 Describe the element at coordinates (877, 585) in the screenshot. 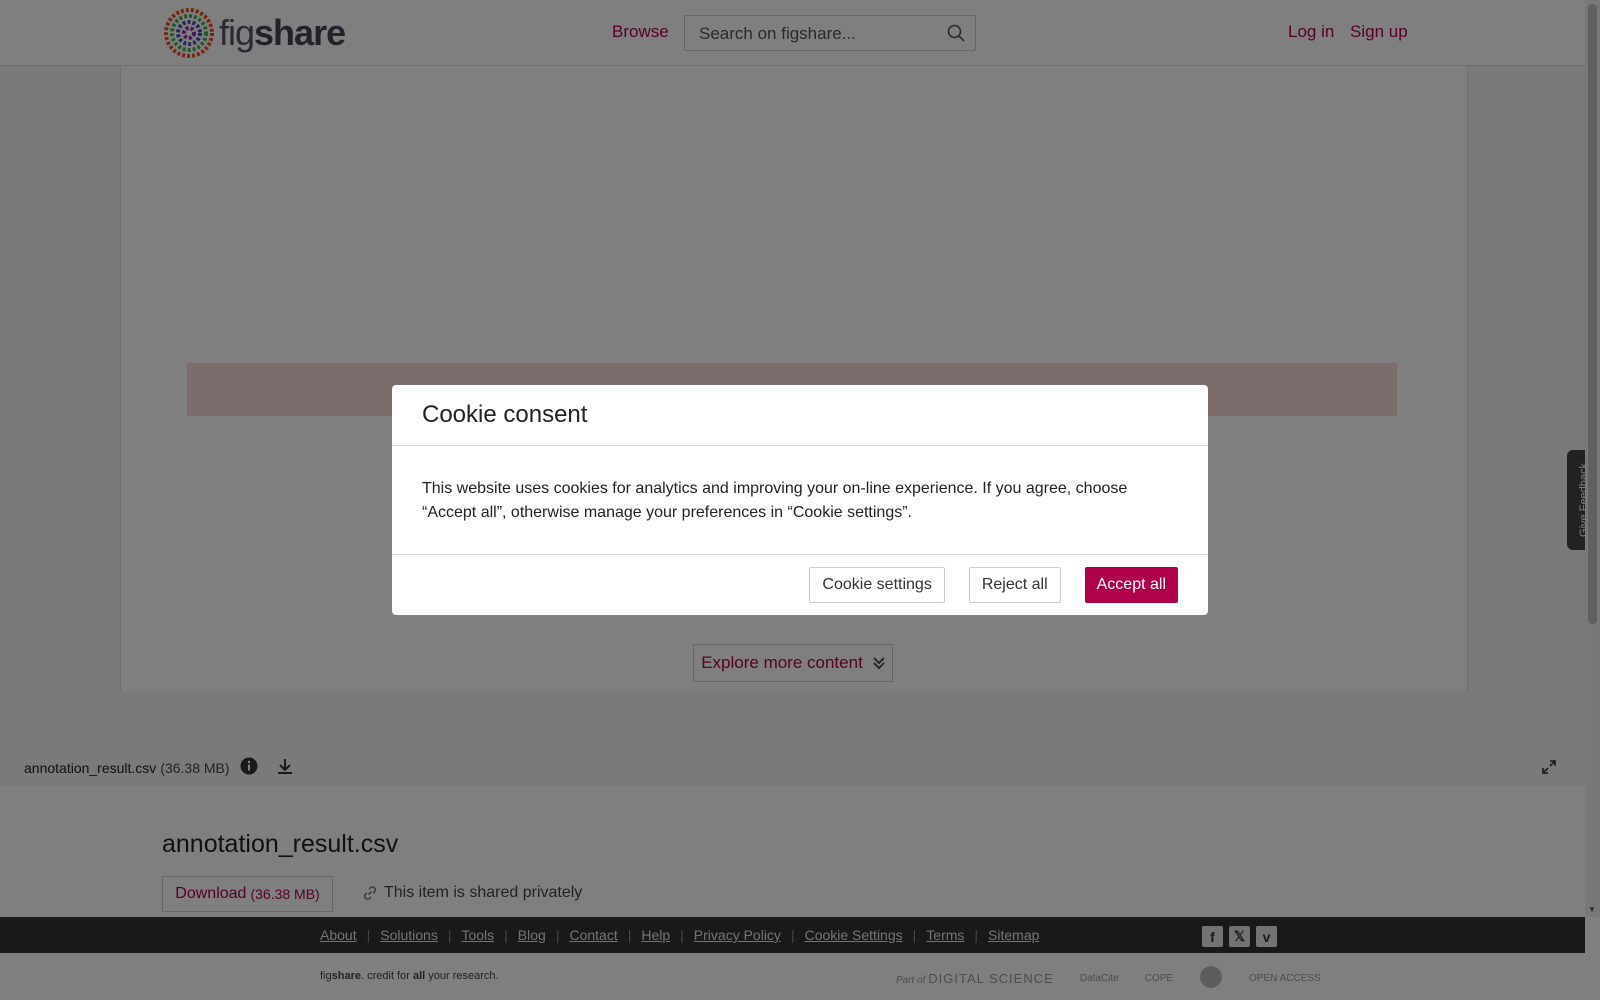

I see `cookie-settings-button: Cookie settings` at that location.